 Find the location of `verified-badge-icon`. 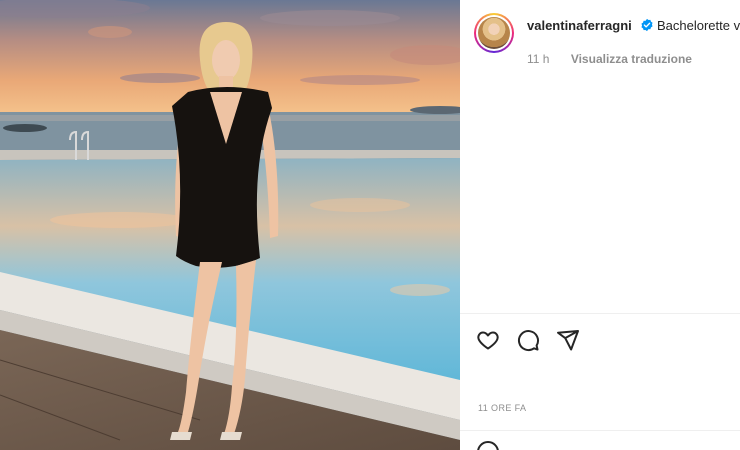

verified-badge-icon is located at coordinates (647, 25).